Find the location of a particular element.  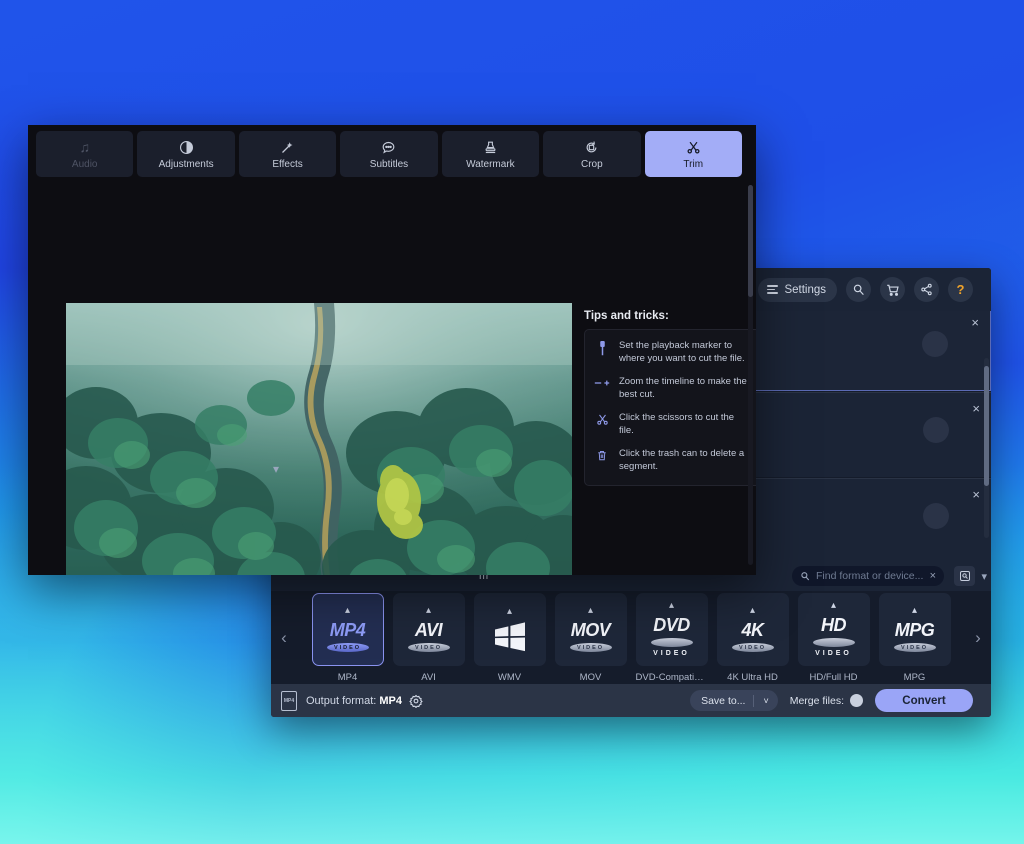

output-file-icon: MP4 is located at coordinates (289, 700).